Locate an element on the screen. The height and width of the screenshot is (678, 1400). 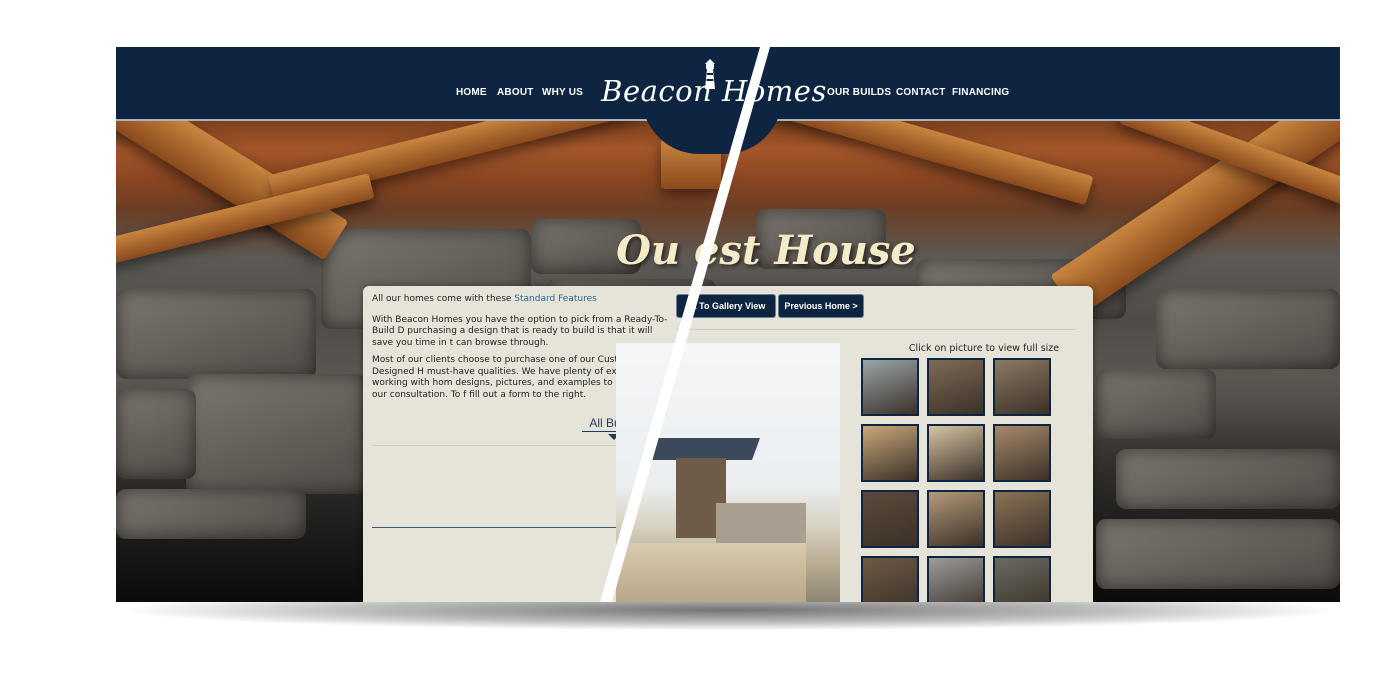
nav-about: ABOUT is located at coordinates (515, 92).